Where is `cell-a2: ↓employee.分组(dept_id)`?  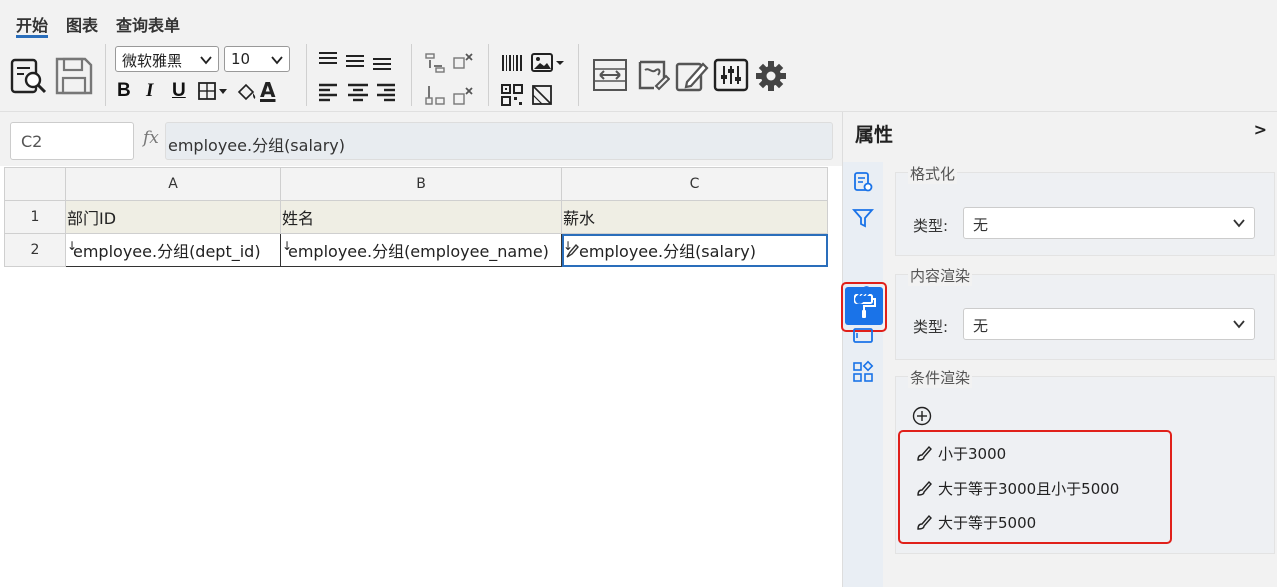
cell-a2: ↓employee.分组(dept_id) is located at coordinates (173, 250).